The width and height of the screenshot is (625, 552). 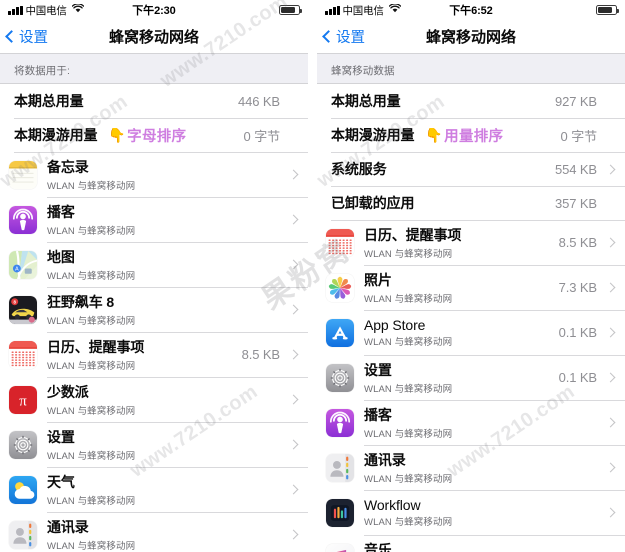 I want to click on app-row: π 少数派 WLAN 与蜂窝移动网, so click(x=154, y=399).